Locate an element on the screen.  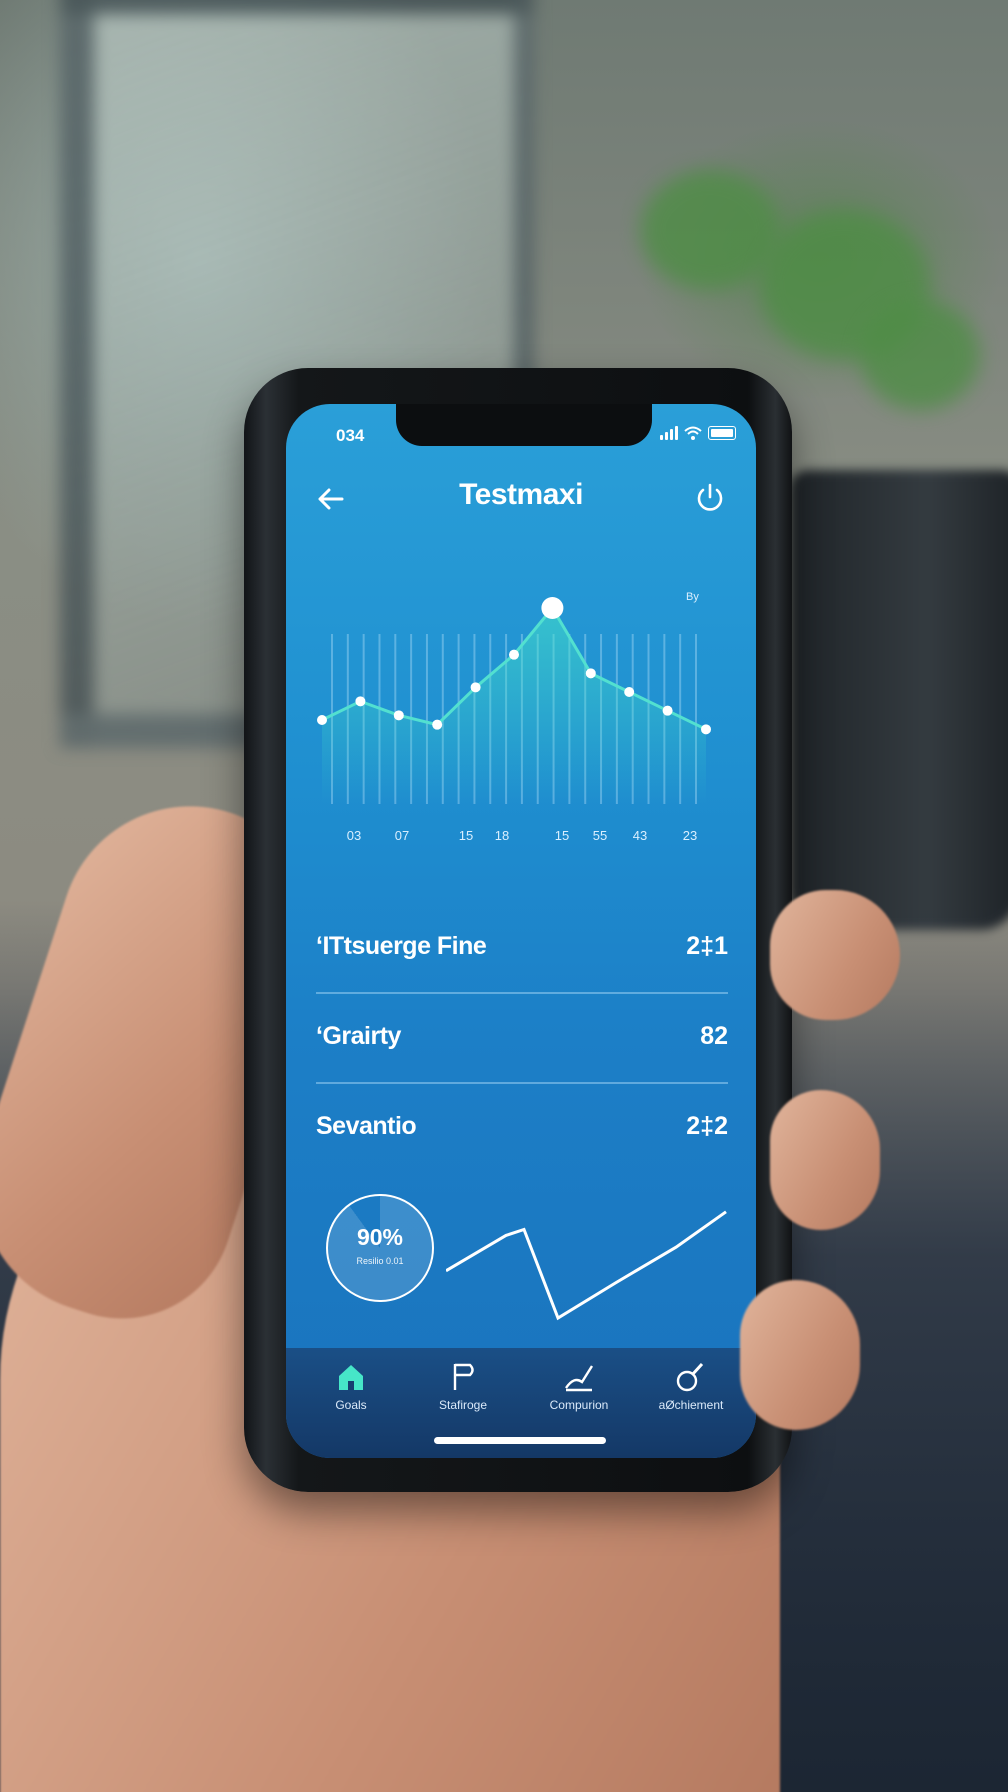
list-item-label: ‘ITtsuerge Fine is located at coordinates (401, 946).